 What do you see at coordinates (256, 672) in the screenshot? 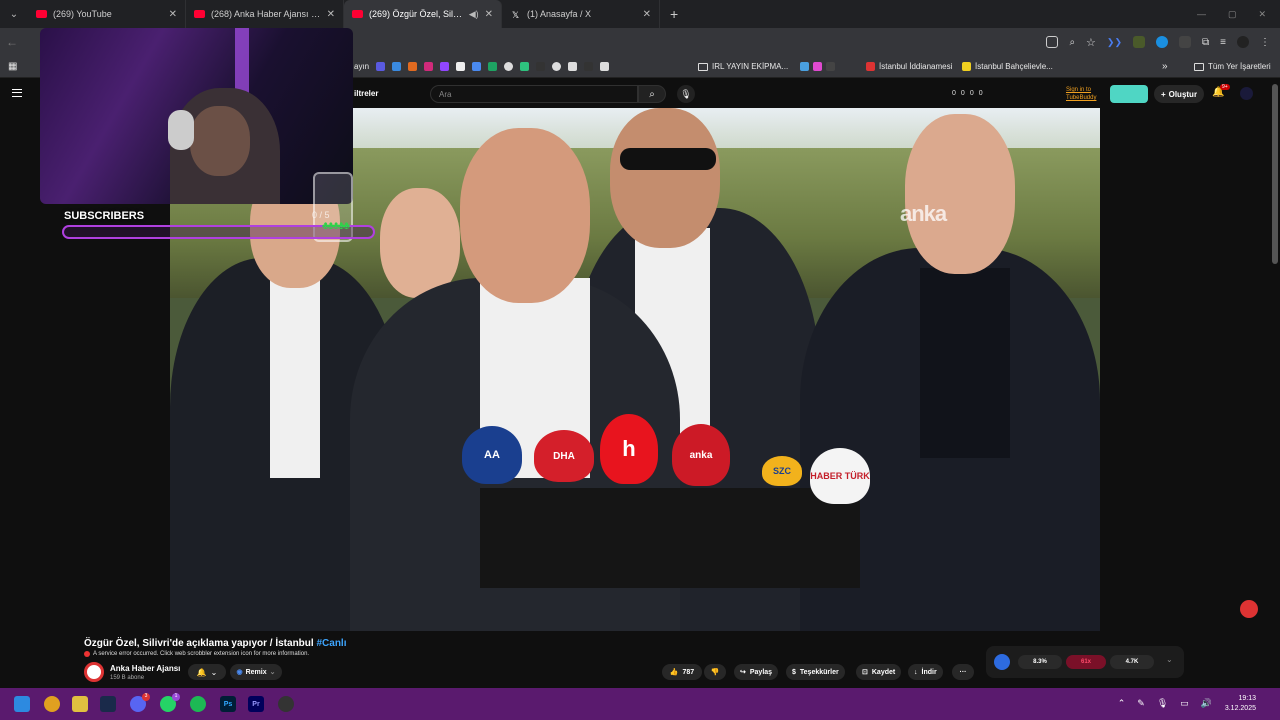
I see `remix-button: ◉ Remix ⌄` at bounding box center [256, 672].